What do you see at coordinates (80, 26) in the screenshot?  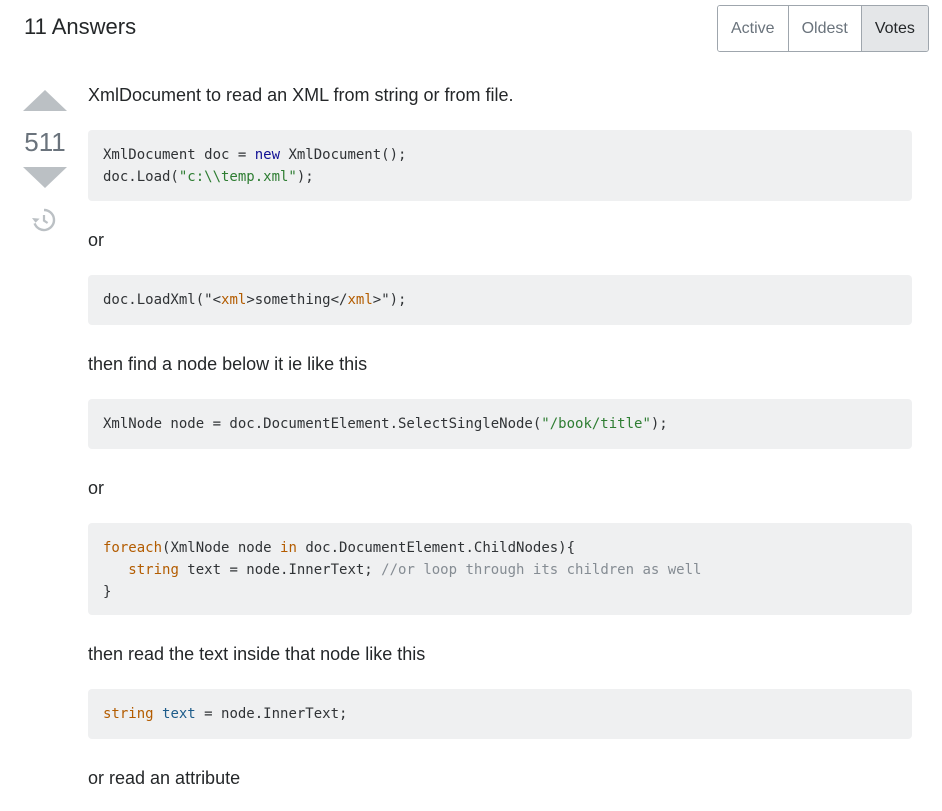 I see `answers-count-heading: 11 Answers` at bounding box center [80, 26].